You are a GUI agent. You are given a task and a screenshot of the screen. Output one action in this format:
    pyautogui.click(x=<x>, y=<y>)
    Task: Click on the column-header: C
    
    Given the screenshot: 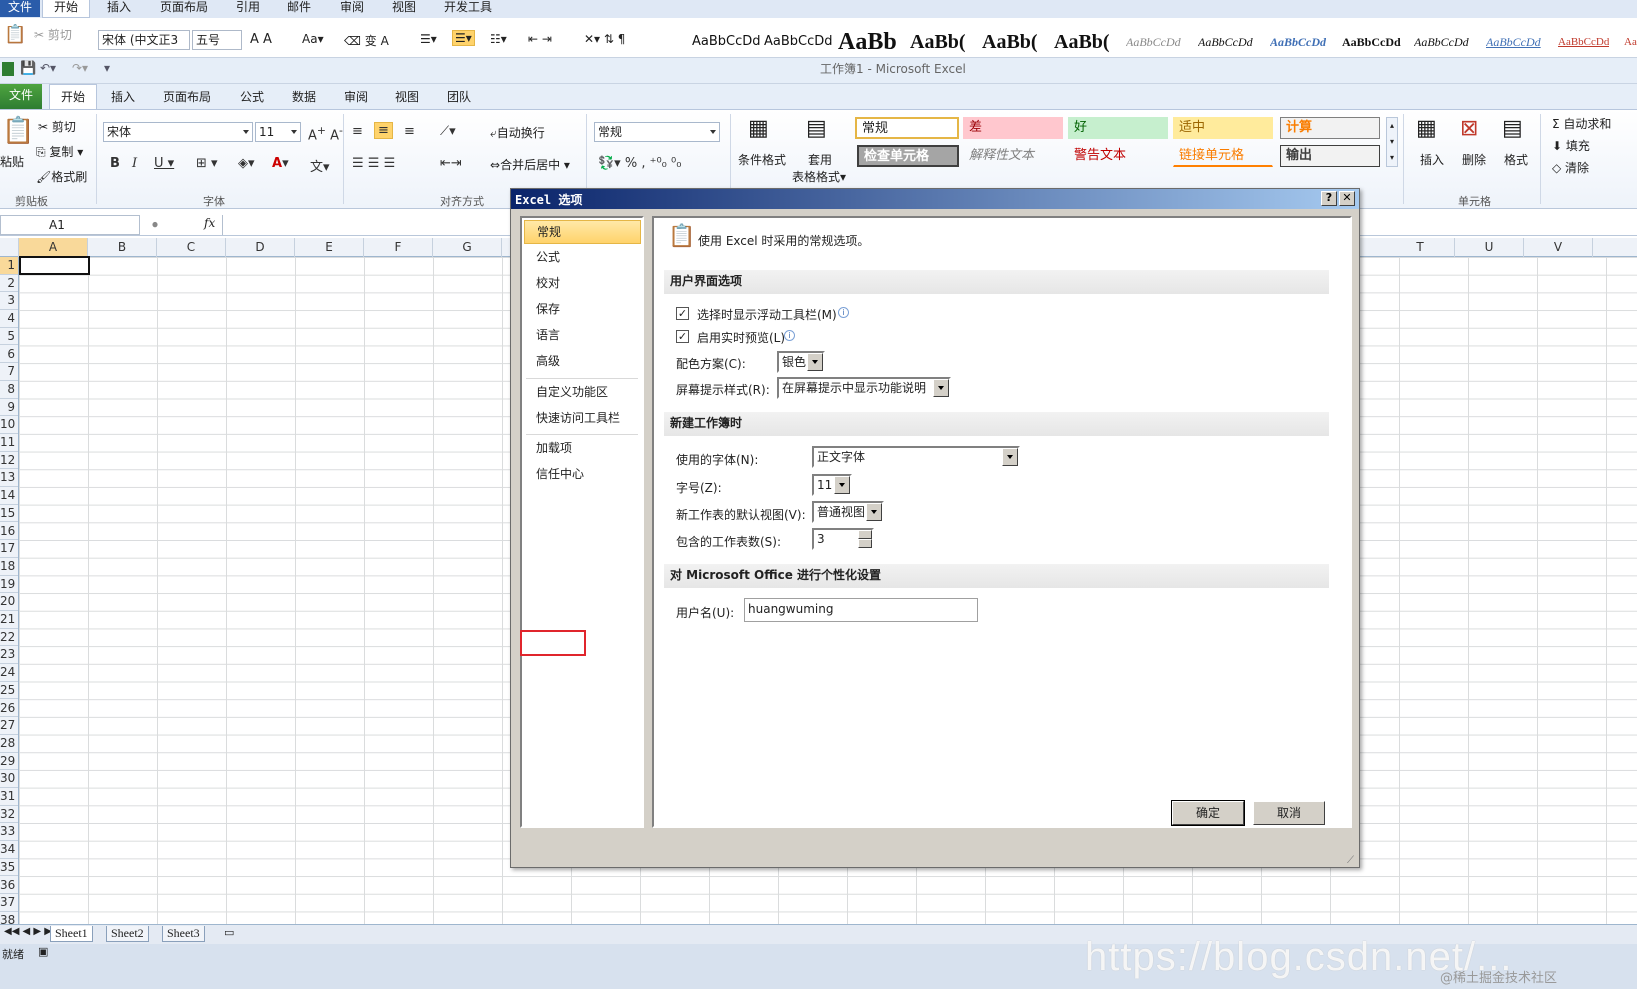 What is the action you would take?
    pyautogui.click(x=191, y=247)
    